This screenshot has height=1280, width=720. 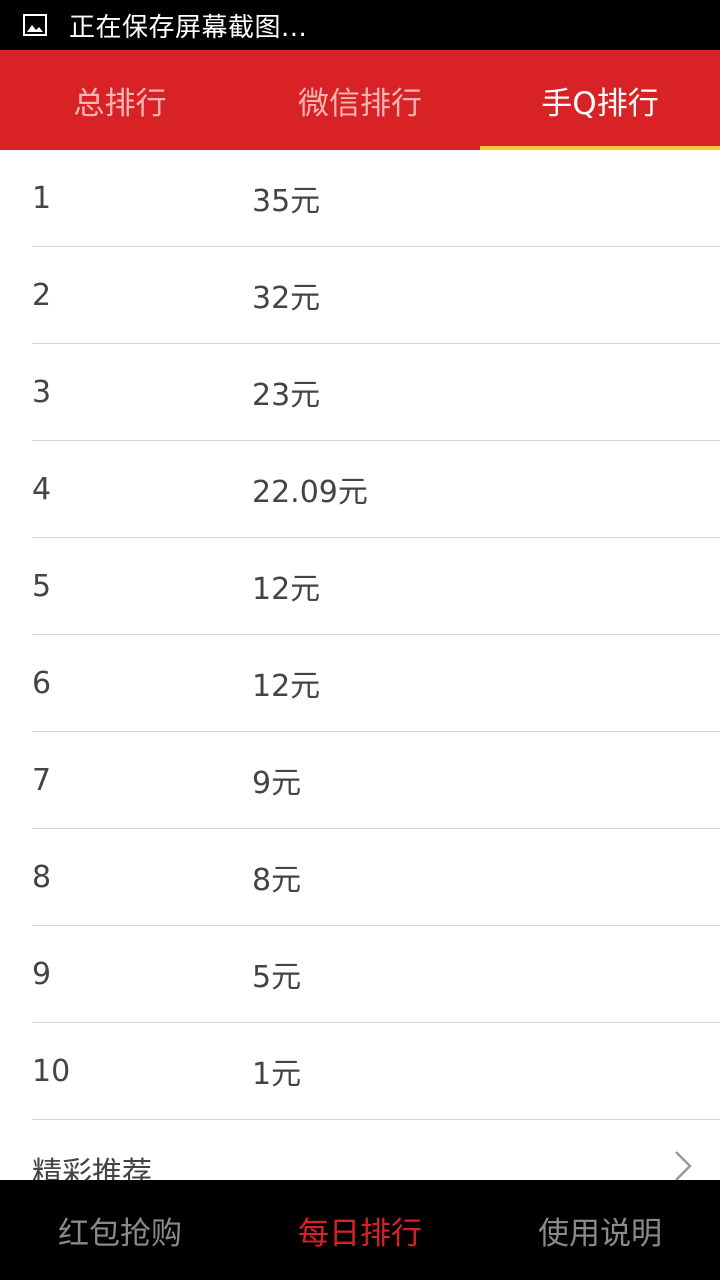 I want to click on table-row: 8 8元, so click(x=376, y=877).